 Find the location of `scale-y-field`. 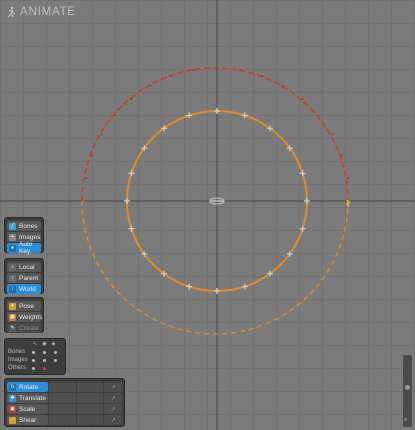

scale-y-field is located at coordinates (90, 409).